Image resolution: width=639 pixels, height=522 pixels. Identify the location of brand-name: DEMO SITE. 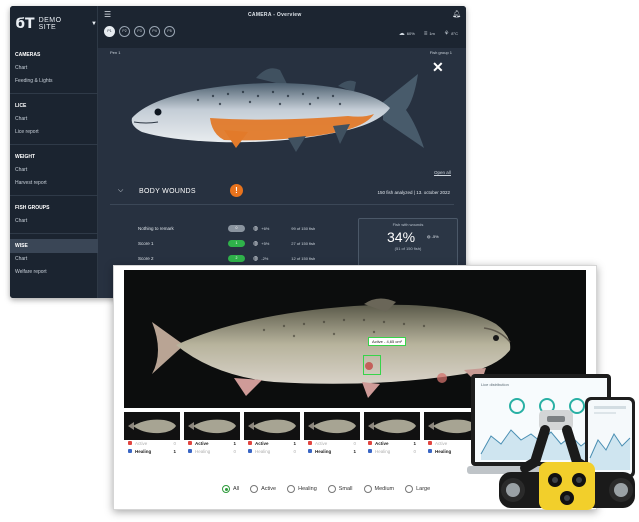
(50, 24).